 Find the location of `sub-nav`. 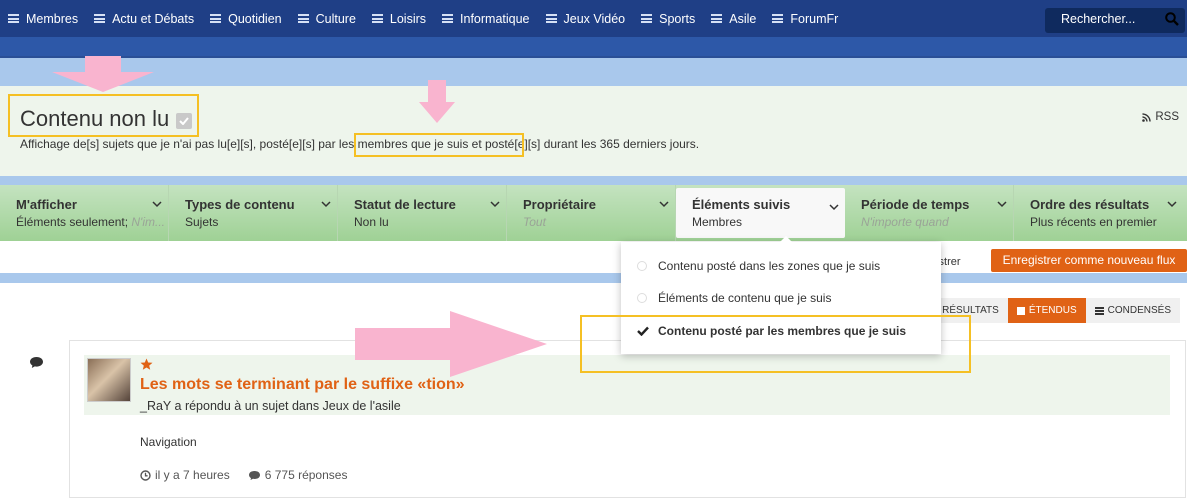

sub-nav is located at coordinates (593, 47).